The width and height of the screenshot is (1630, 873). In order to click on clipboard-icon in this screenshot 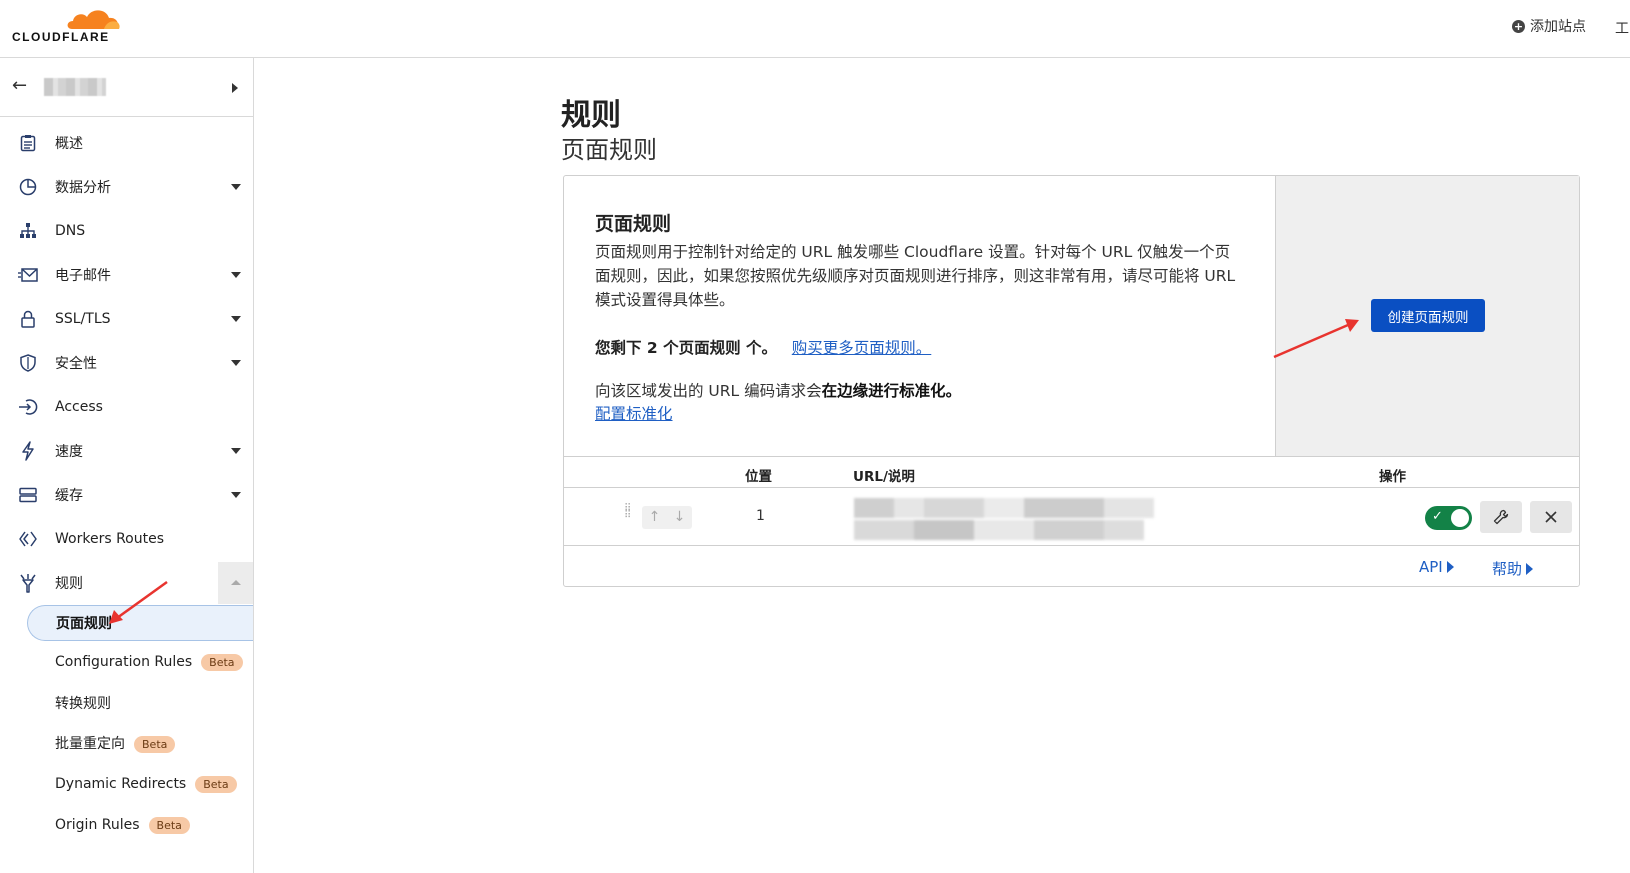, I will do `click(28, 143)`.